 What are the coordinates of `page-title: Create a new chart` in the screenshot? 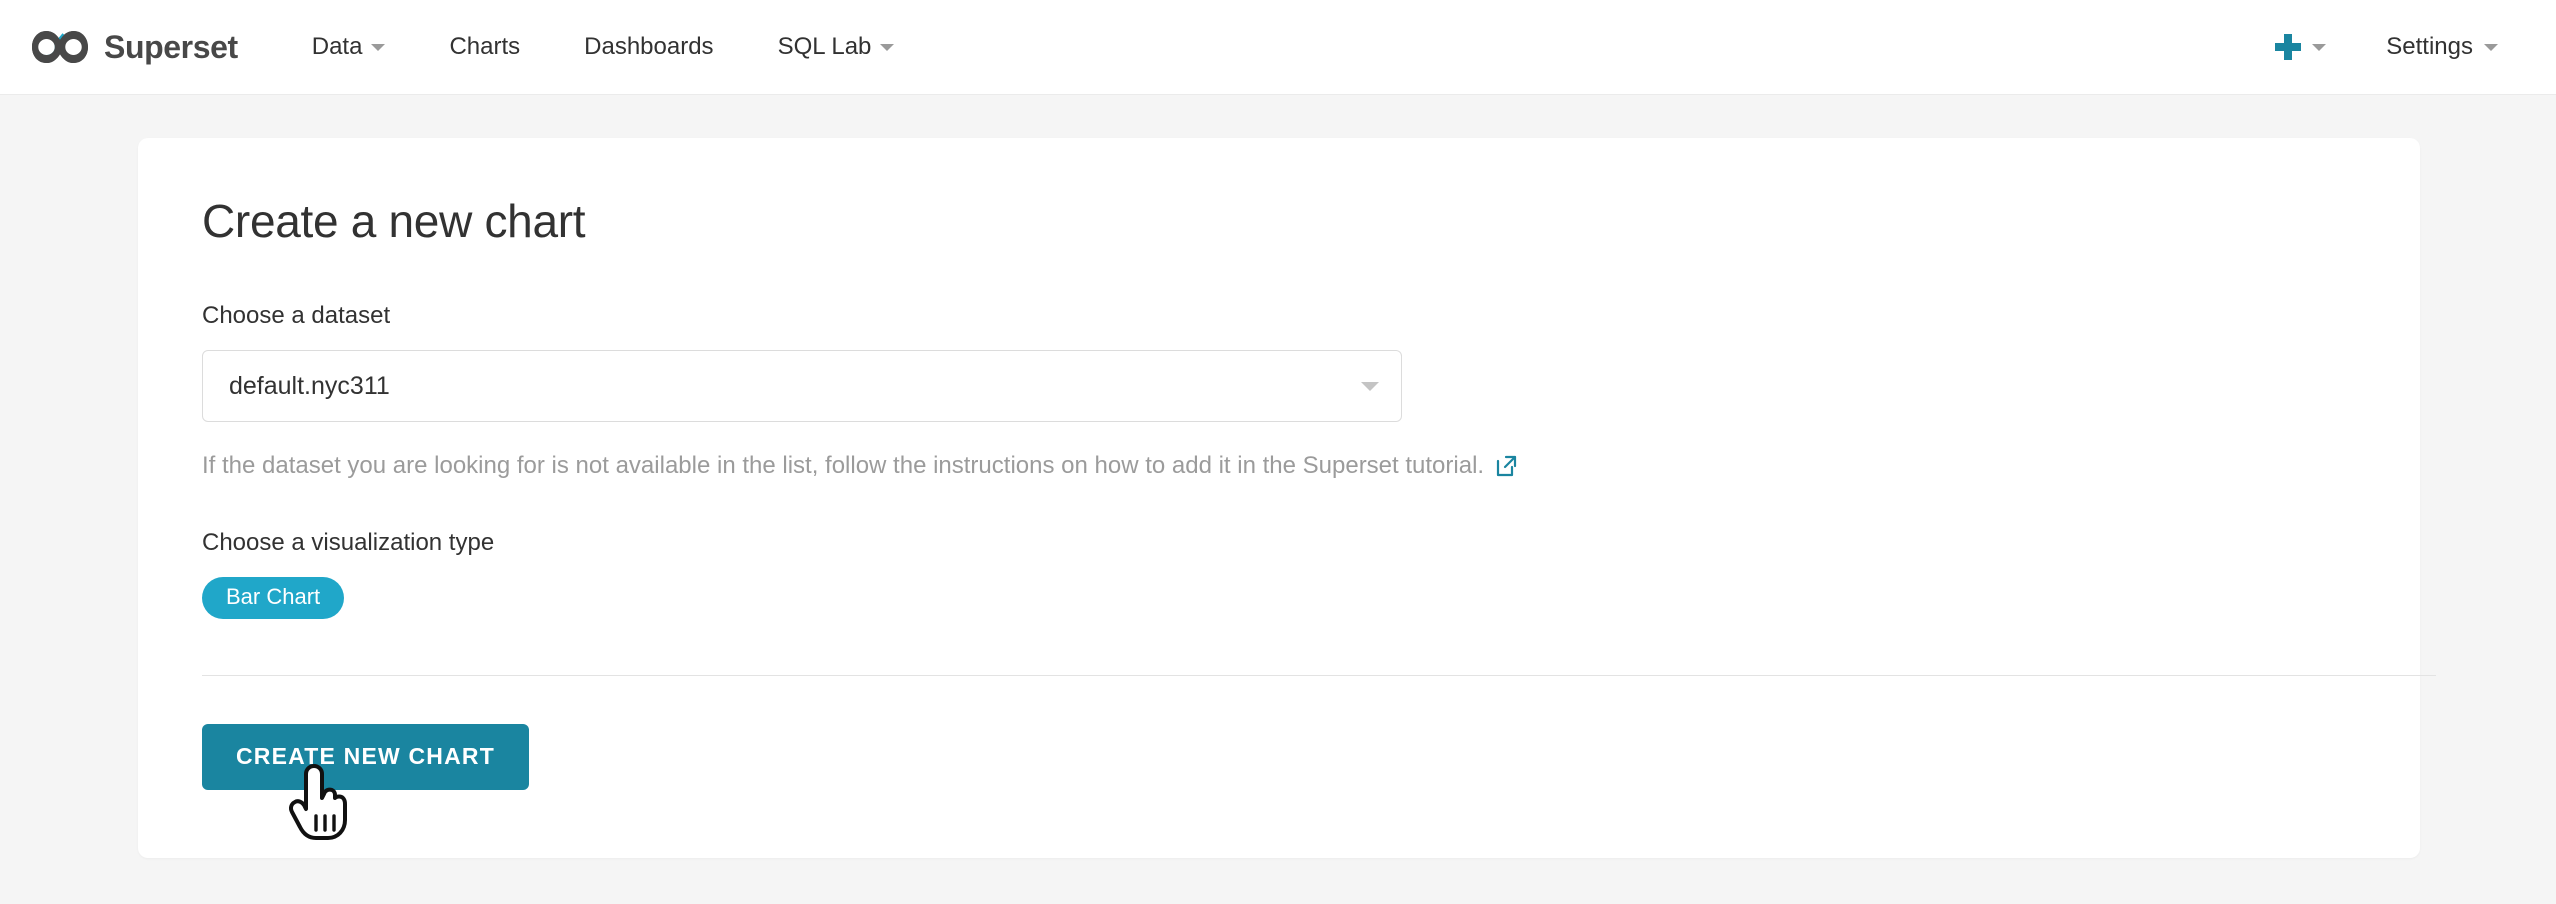 It's located at (394, 221).